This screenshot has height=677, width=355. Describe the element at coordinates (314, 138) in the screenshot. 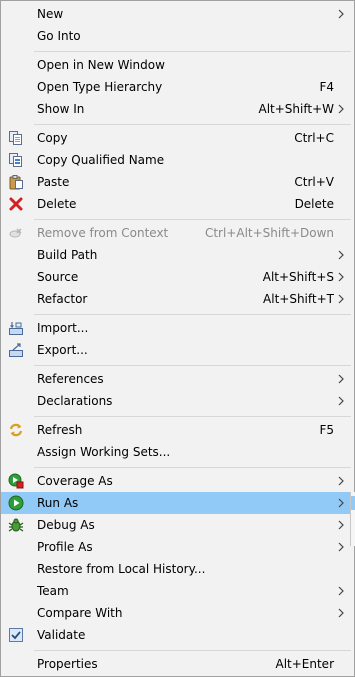

I see `menu-item-shortcut: Ctrl+C` at that location.